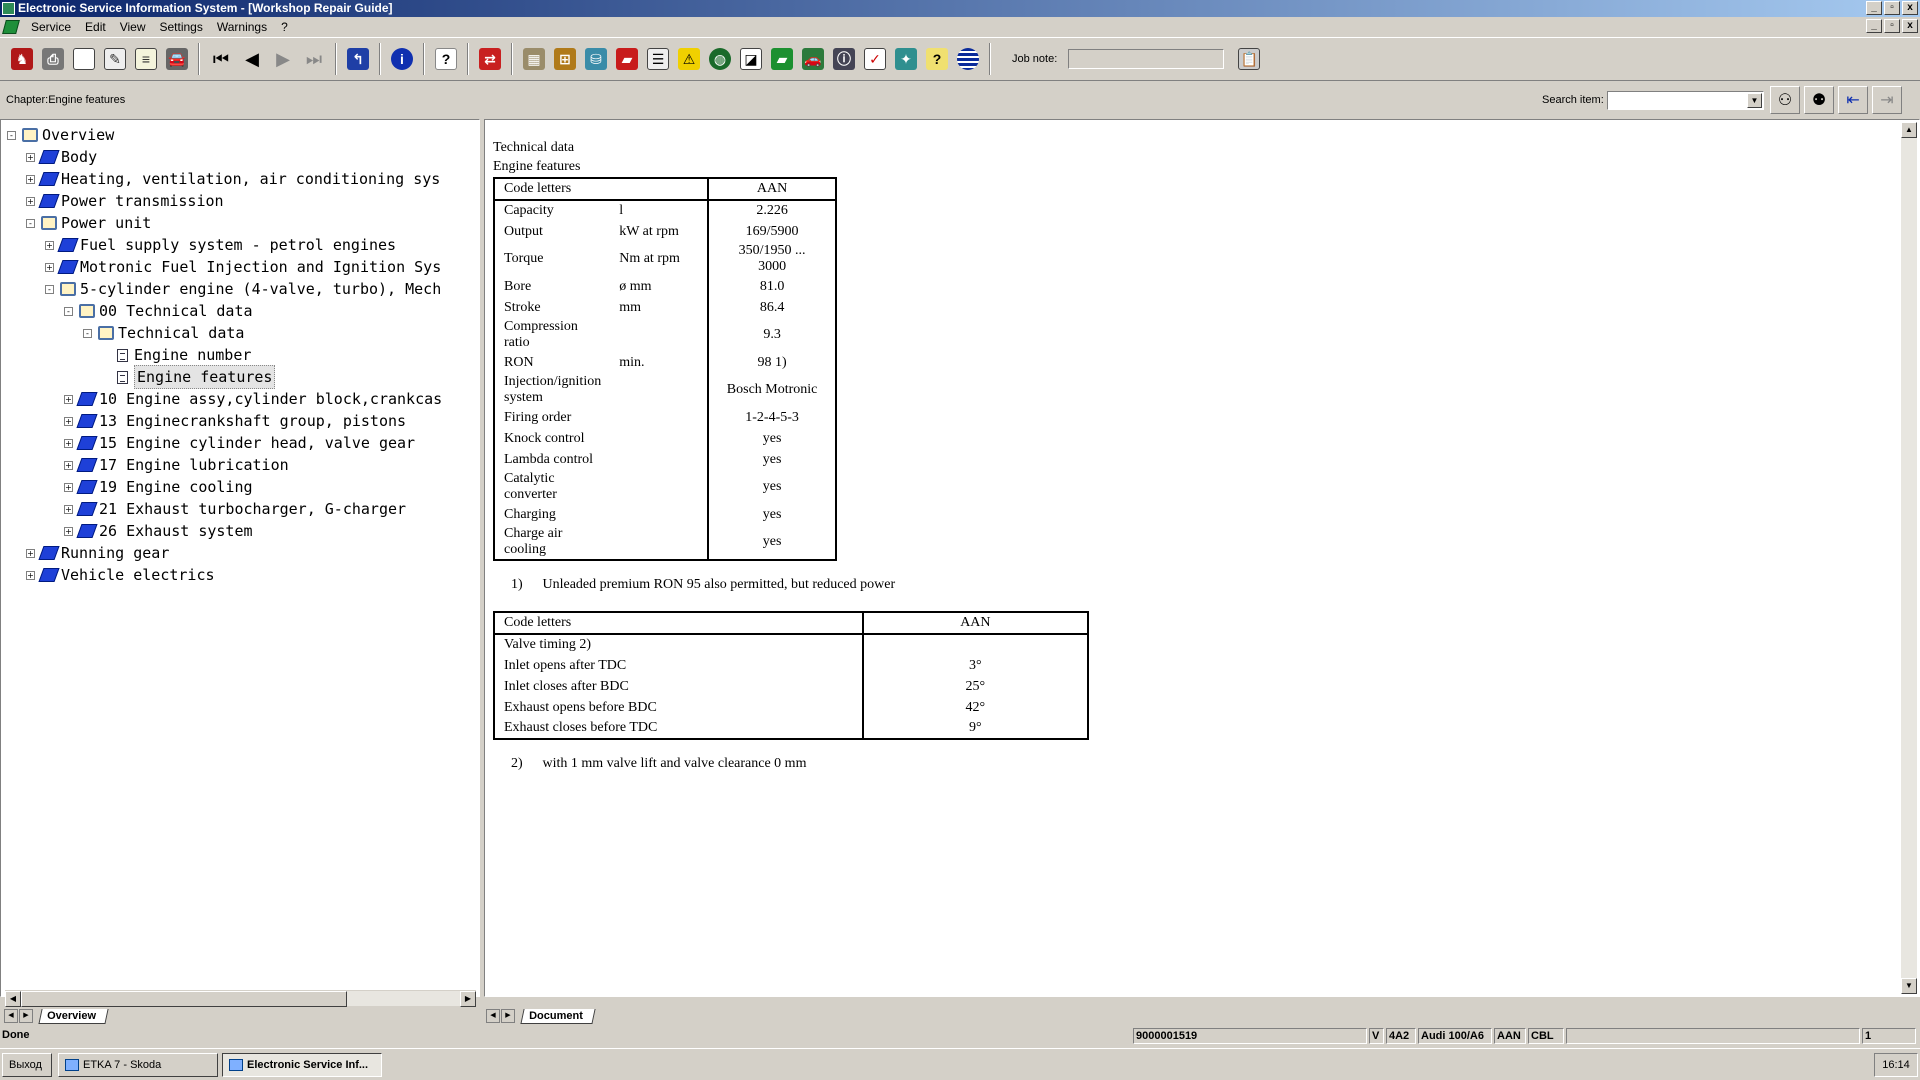  Describe the element at coordinates (314, 59) in the screenshot. I see `last-page-icon: ⏭` at that location.